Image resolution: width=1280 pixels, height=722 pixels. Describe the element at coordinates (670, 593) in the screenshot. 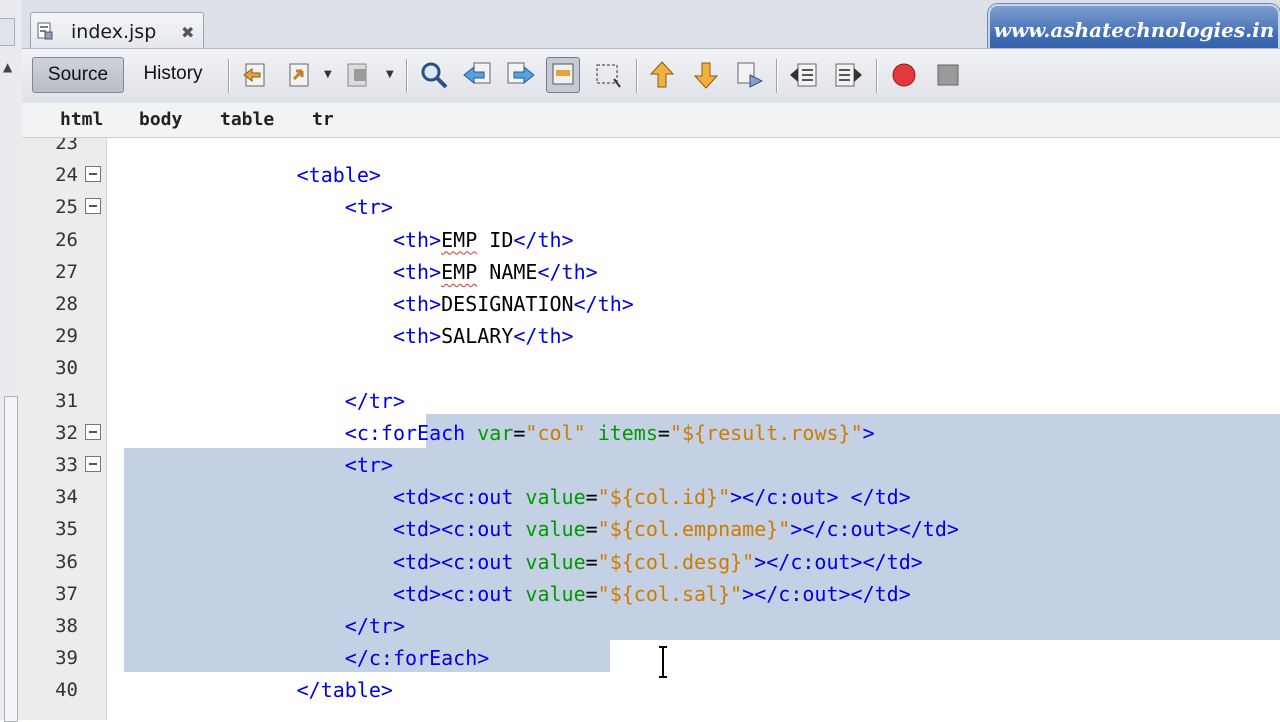

I see `code-token: "${col.sal}"` at that location.